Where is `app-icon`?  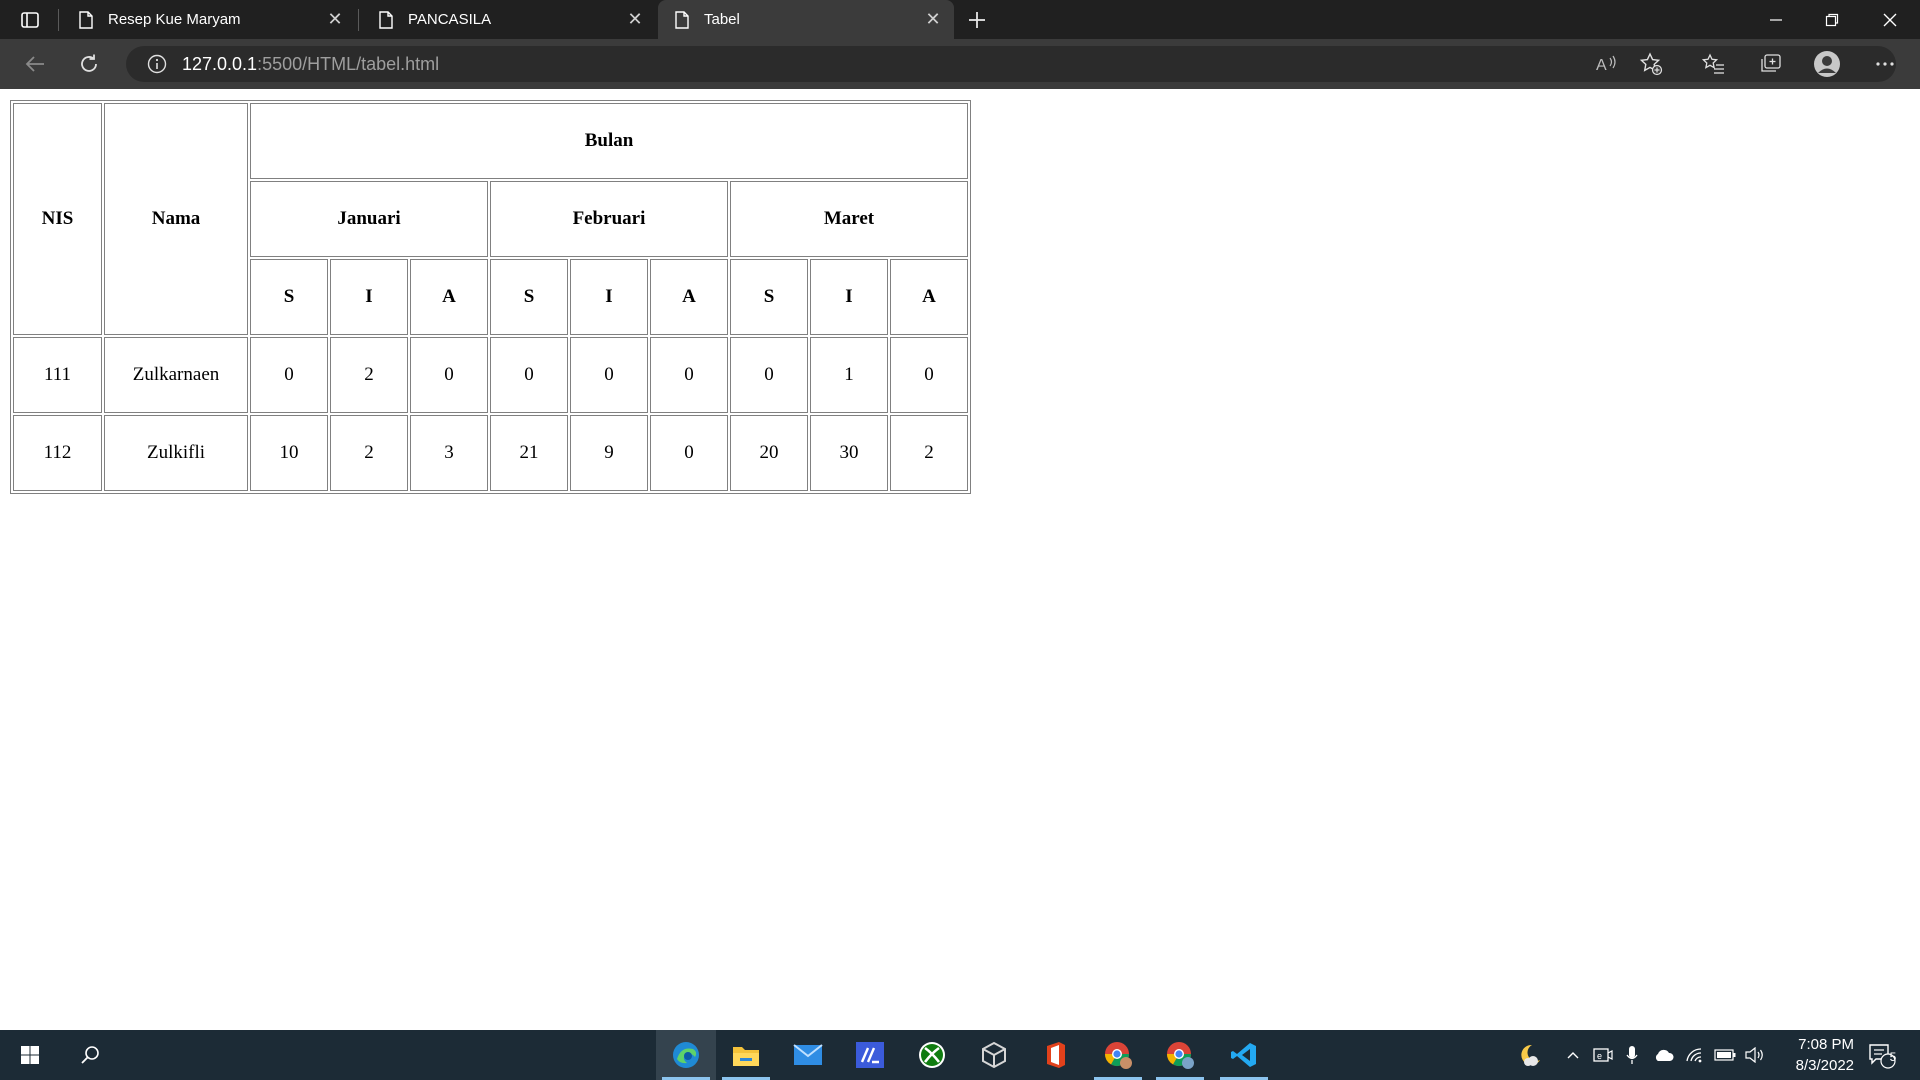
app-icon is located at coordinates (870, 1055).